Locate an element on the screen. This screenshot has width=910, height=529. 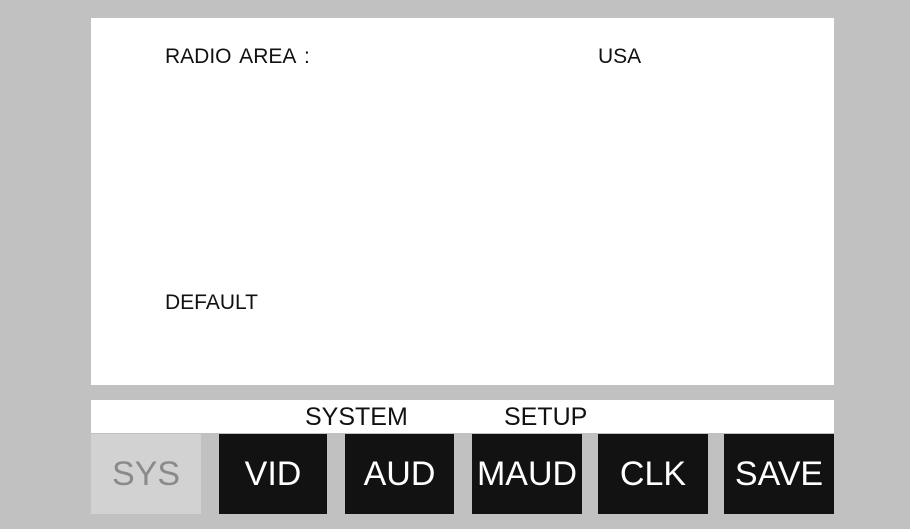
tab-sys: SYS is located at coordinates (146, 474).